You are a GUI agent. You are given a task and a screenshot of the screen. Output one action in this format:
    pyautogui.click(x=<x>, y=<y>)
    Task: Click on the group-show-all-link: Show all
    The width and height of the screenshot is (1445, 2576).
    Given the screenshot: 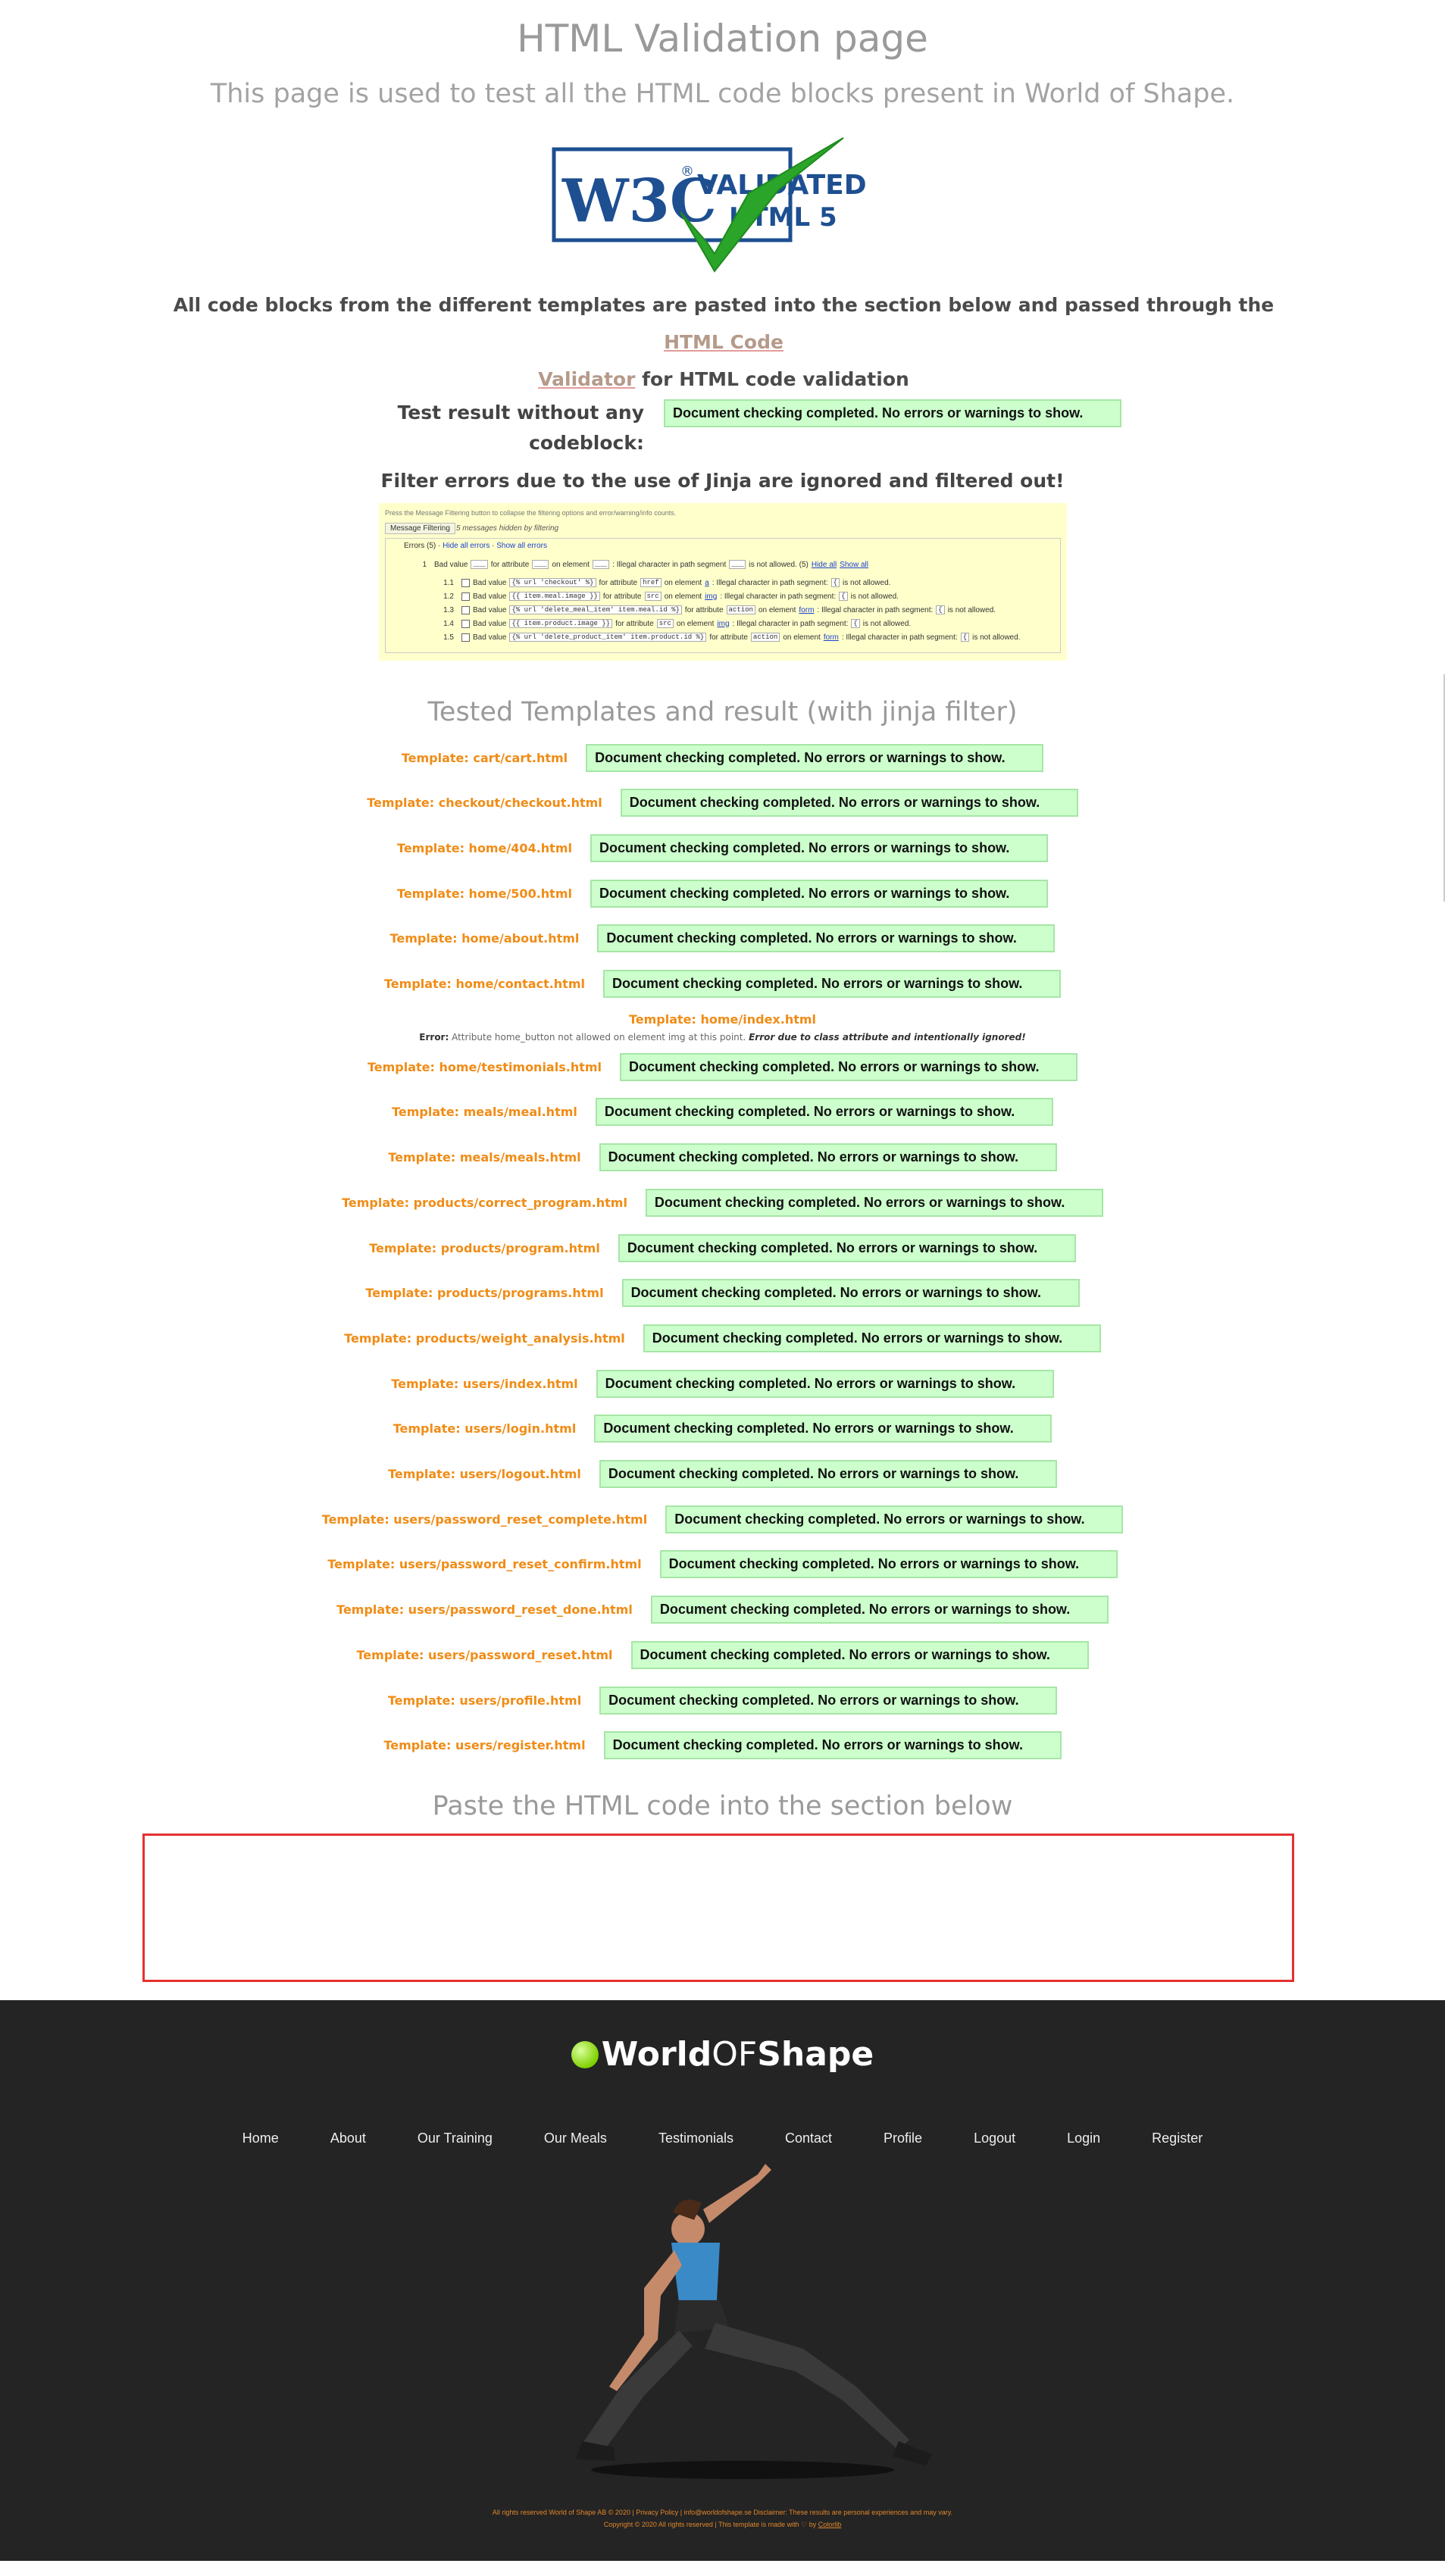 What is the action you would take?
    pyautogui.click(x=854, y=565)
    